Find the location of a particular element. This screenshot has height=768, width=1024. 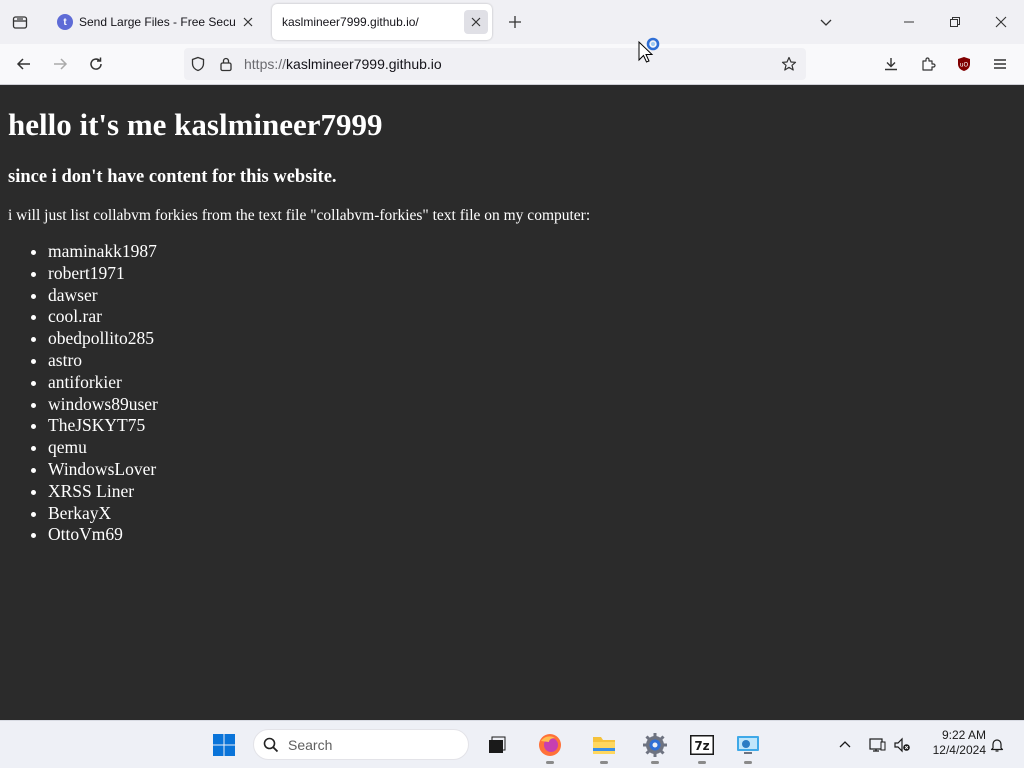

minimize-button is located at coordinates (909, 22).